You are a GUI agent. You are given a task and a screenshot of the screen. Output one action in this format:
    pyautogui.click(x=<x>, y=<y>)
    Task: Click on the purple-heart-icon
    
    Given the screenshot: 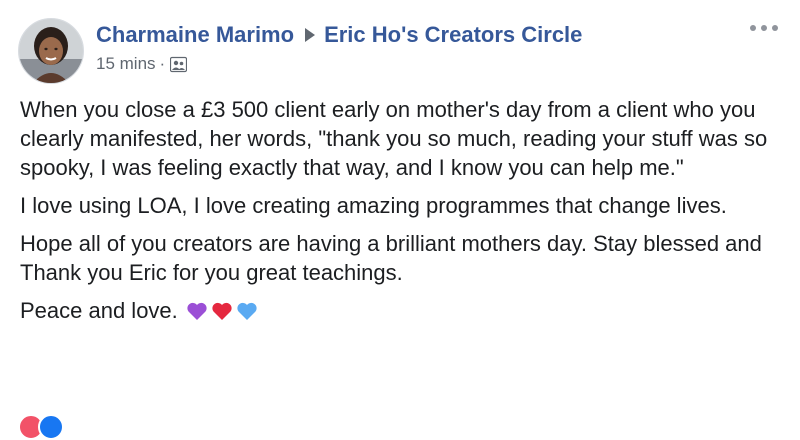 What is the action you would take?
    pyautogui.click(x=197, y=311)
    